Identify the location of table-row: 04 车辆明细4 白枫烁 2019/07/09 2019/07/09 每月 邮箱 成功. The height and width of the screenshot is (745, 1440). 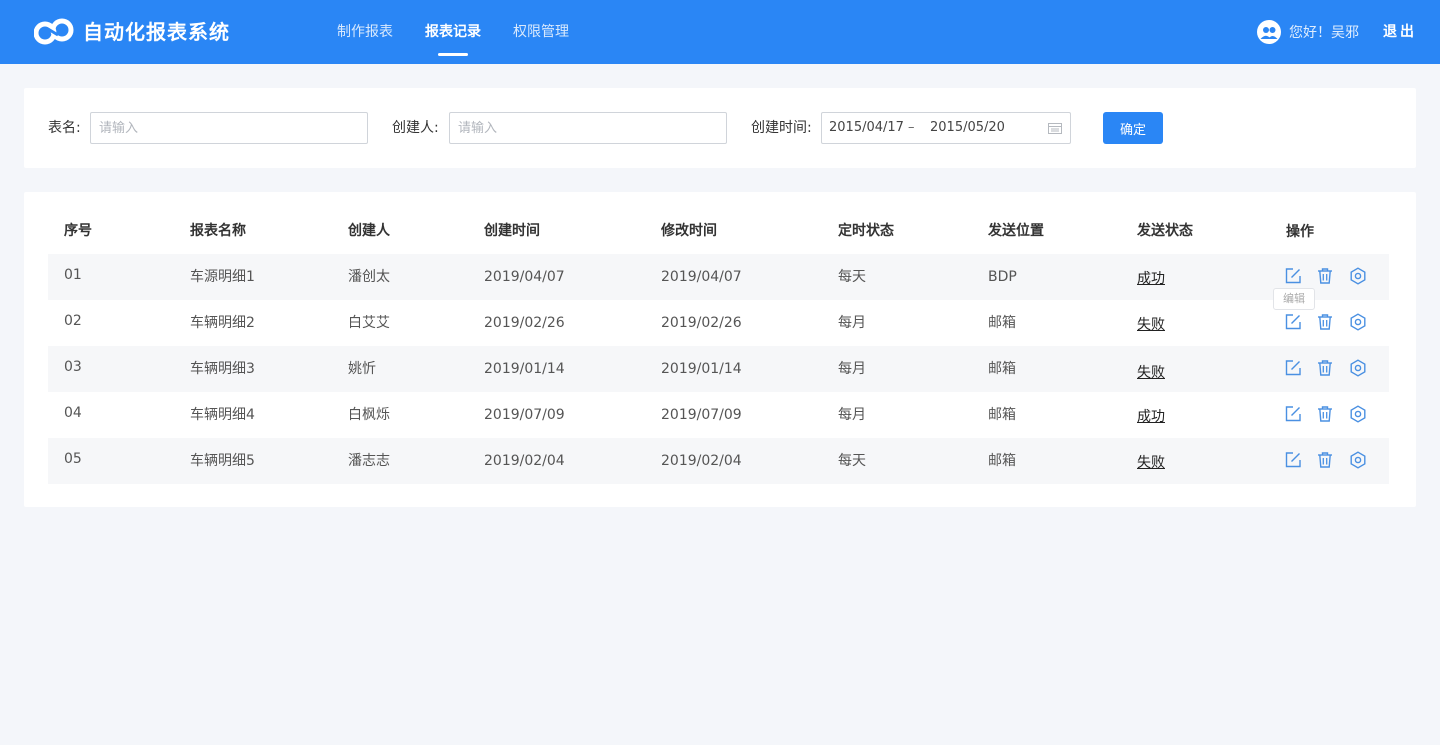
(718, 415).